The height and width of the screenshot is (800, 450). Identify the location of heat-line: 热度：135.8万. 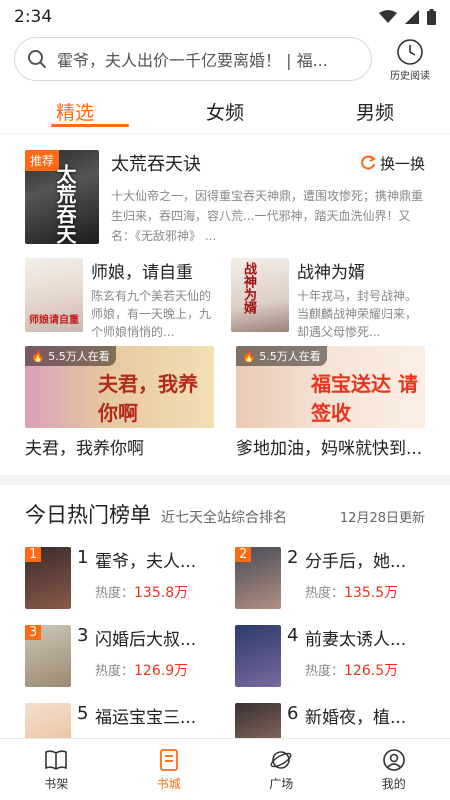
(142, 593).